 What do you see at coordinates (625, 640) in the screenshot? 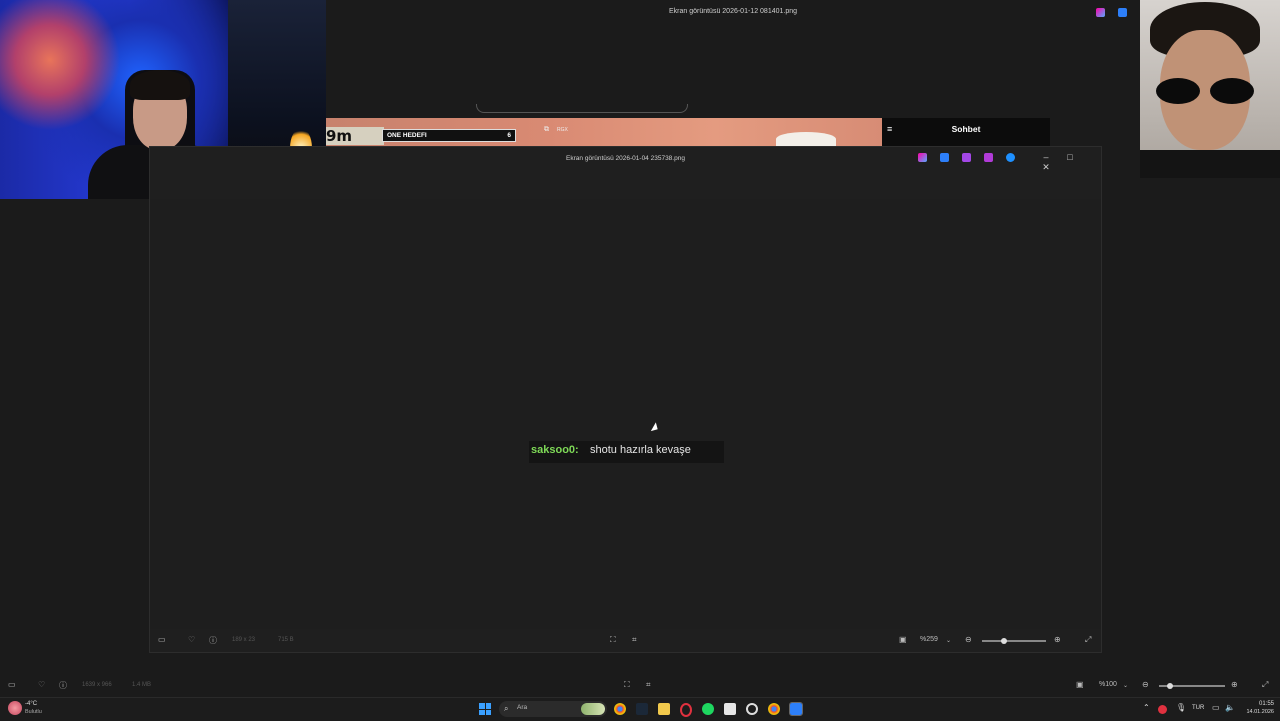
I see `front-bottom-bar: ▭ ♡ ⓘ 189 x 23 715 B ⛶ ⌗ ▣ %259 ⌄ ⊖ ⊕ ⤢` at bounding box center [625, 640].